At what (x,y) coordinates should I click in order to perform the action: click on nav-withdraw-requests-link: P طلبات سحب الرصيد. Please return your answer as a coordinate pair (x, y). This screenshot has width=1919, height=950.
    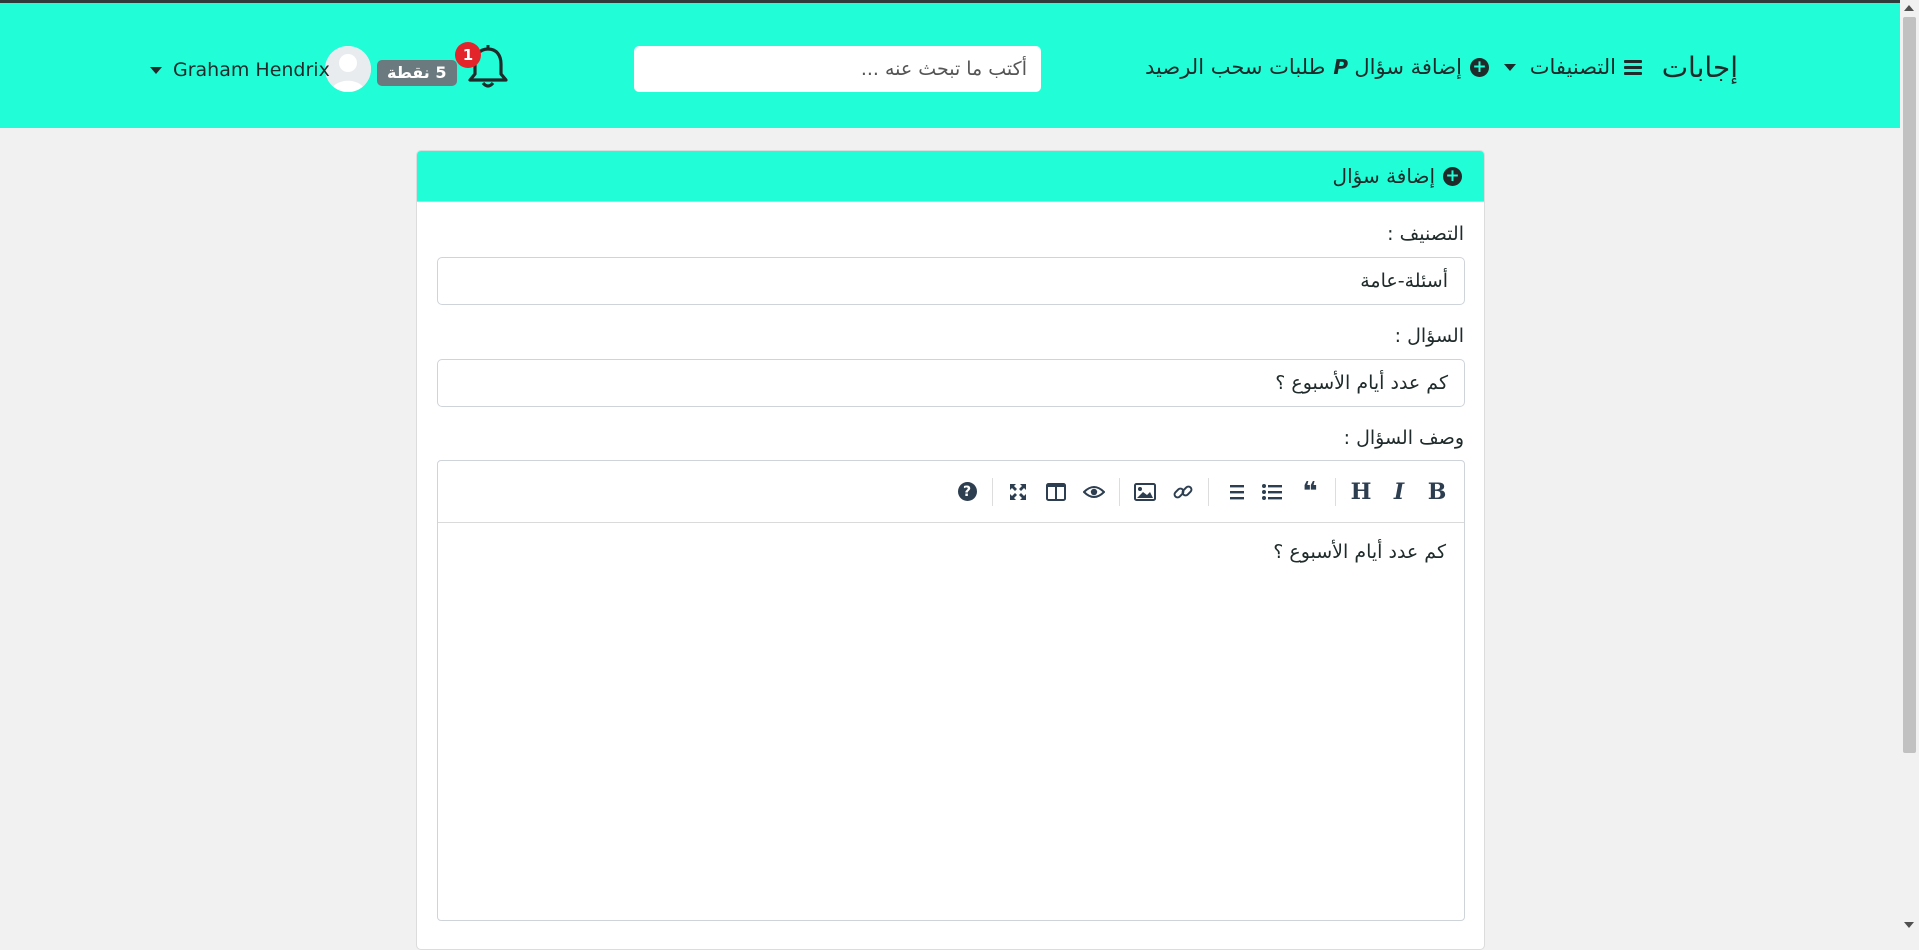
    Looking at the image, I should click on (1246, 67).